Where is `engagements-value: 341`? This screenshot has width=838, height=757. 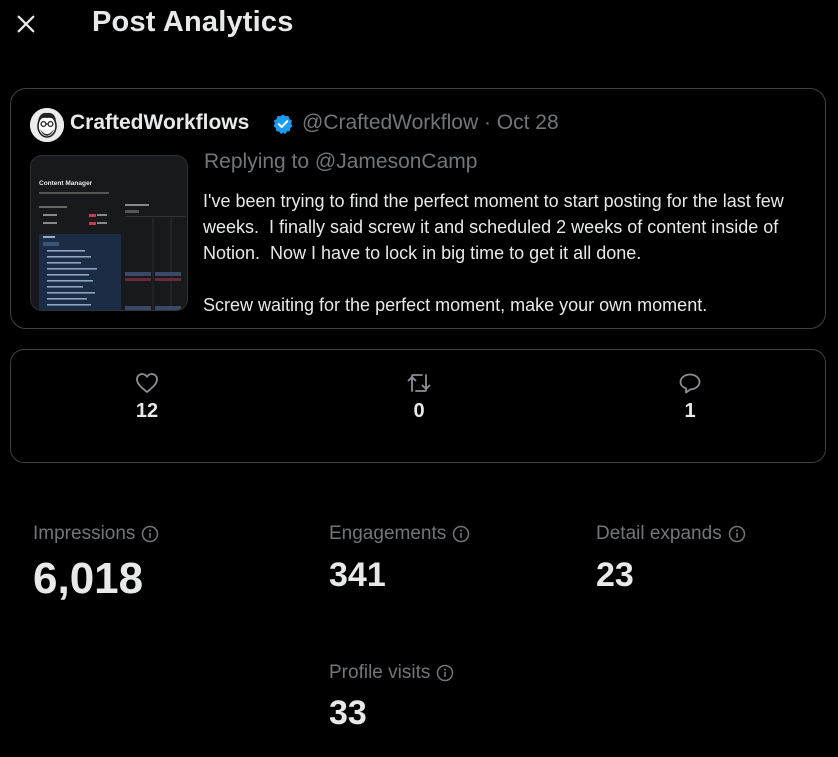 engagements-value: 341 is located at coordinates (357, 575).